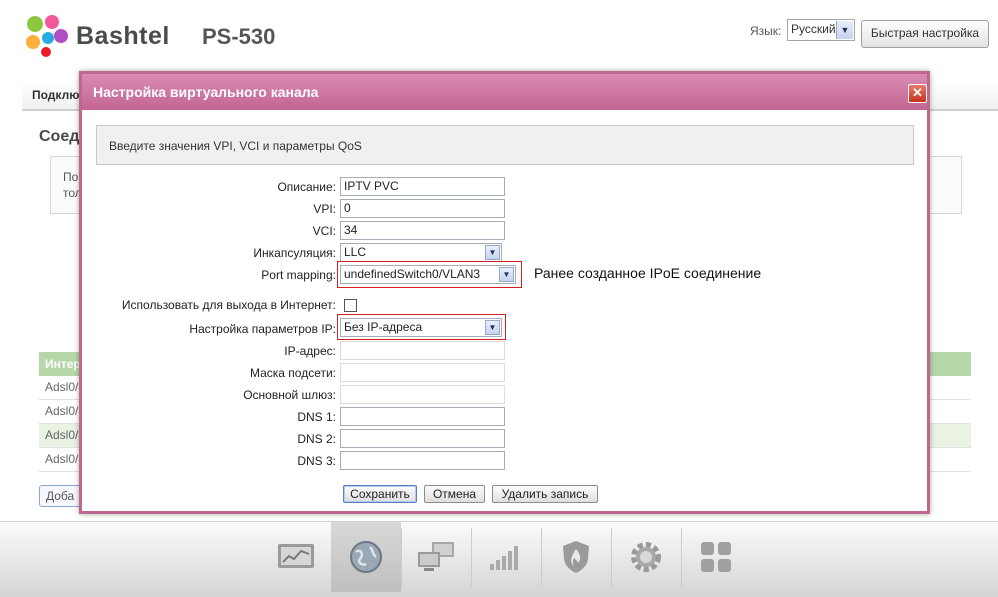 This screenshot has width=998, height=597. Describe the element at coordinates (454, 494) in the screenshot. I see `cancel-button: Отмена` at that location.